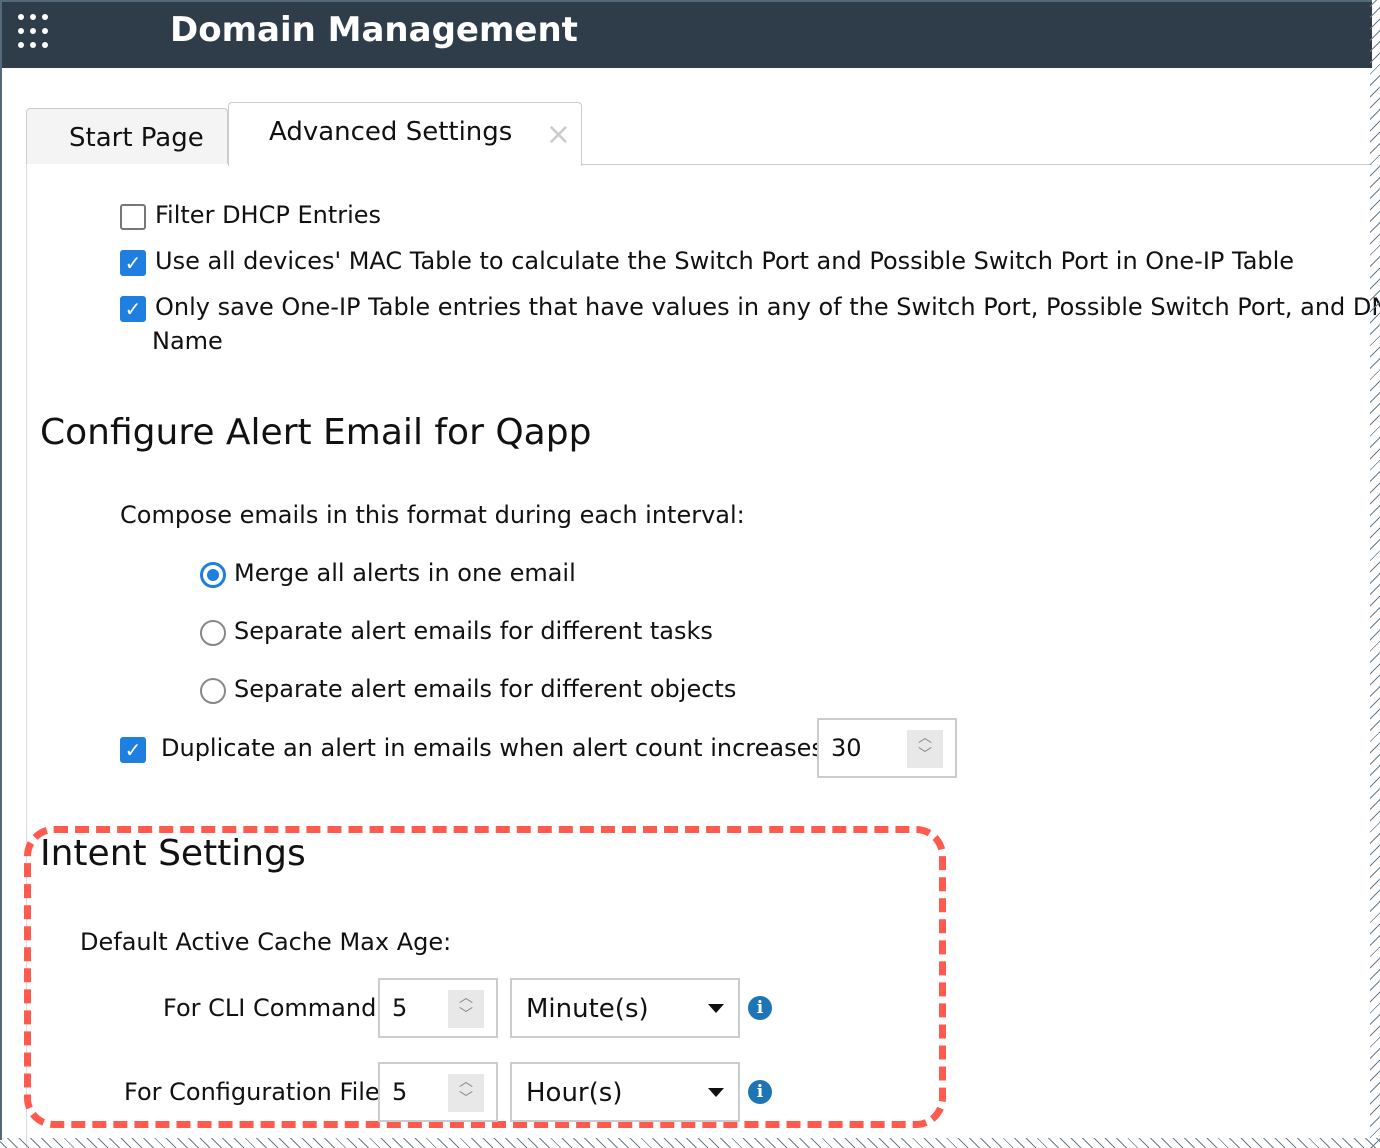 The height and width of the screenshot is (1148, 1380). What do you see at coordinates (887, 748) in the screenshot?
I see `duplicate-count-stepper: 30 ︿ ﹀` at bounding box center [887, 748].